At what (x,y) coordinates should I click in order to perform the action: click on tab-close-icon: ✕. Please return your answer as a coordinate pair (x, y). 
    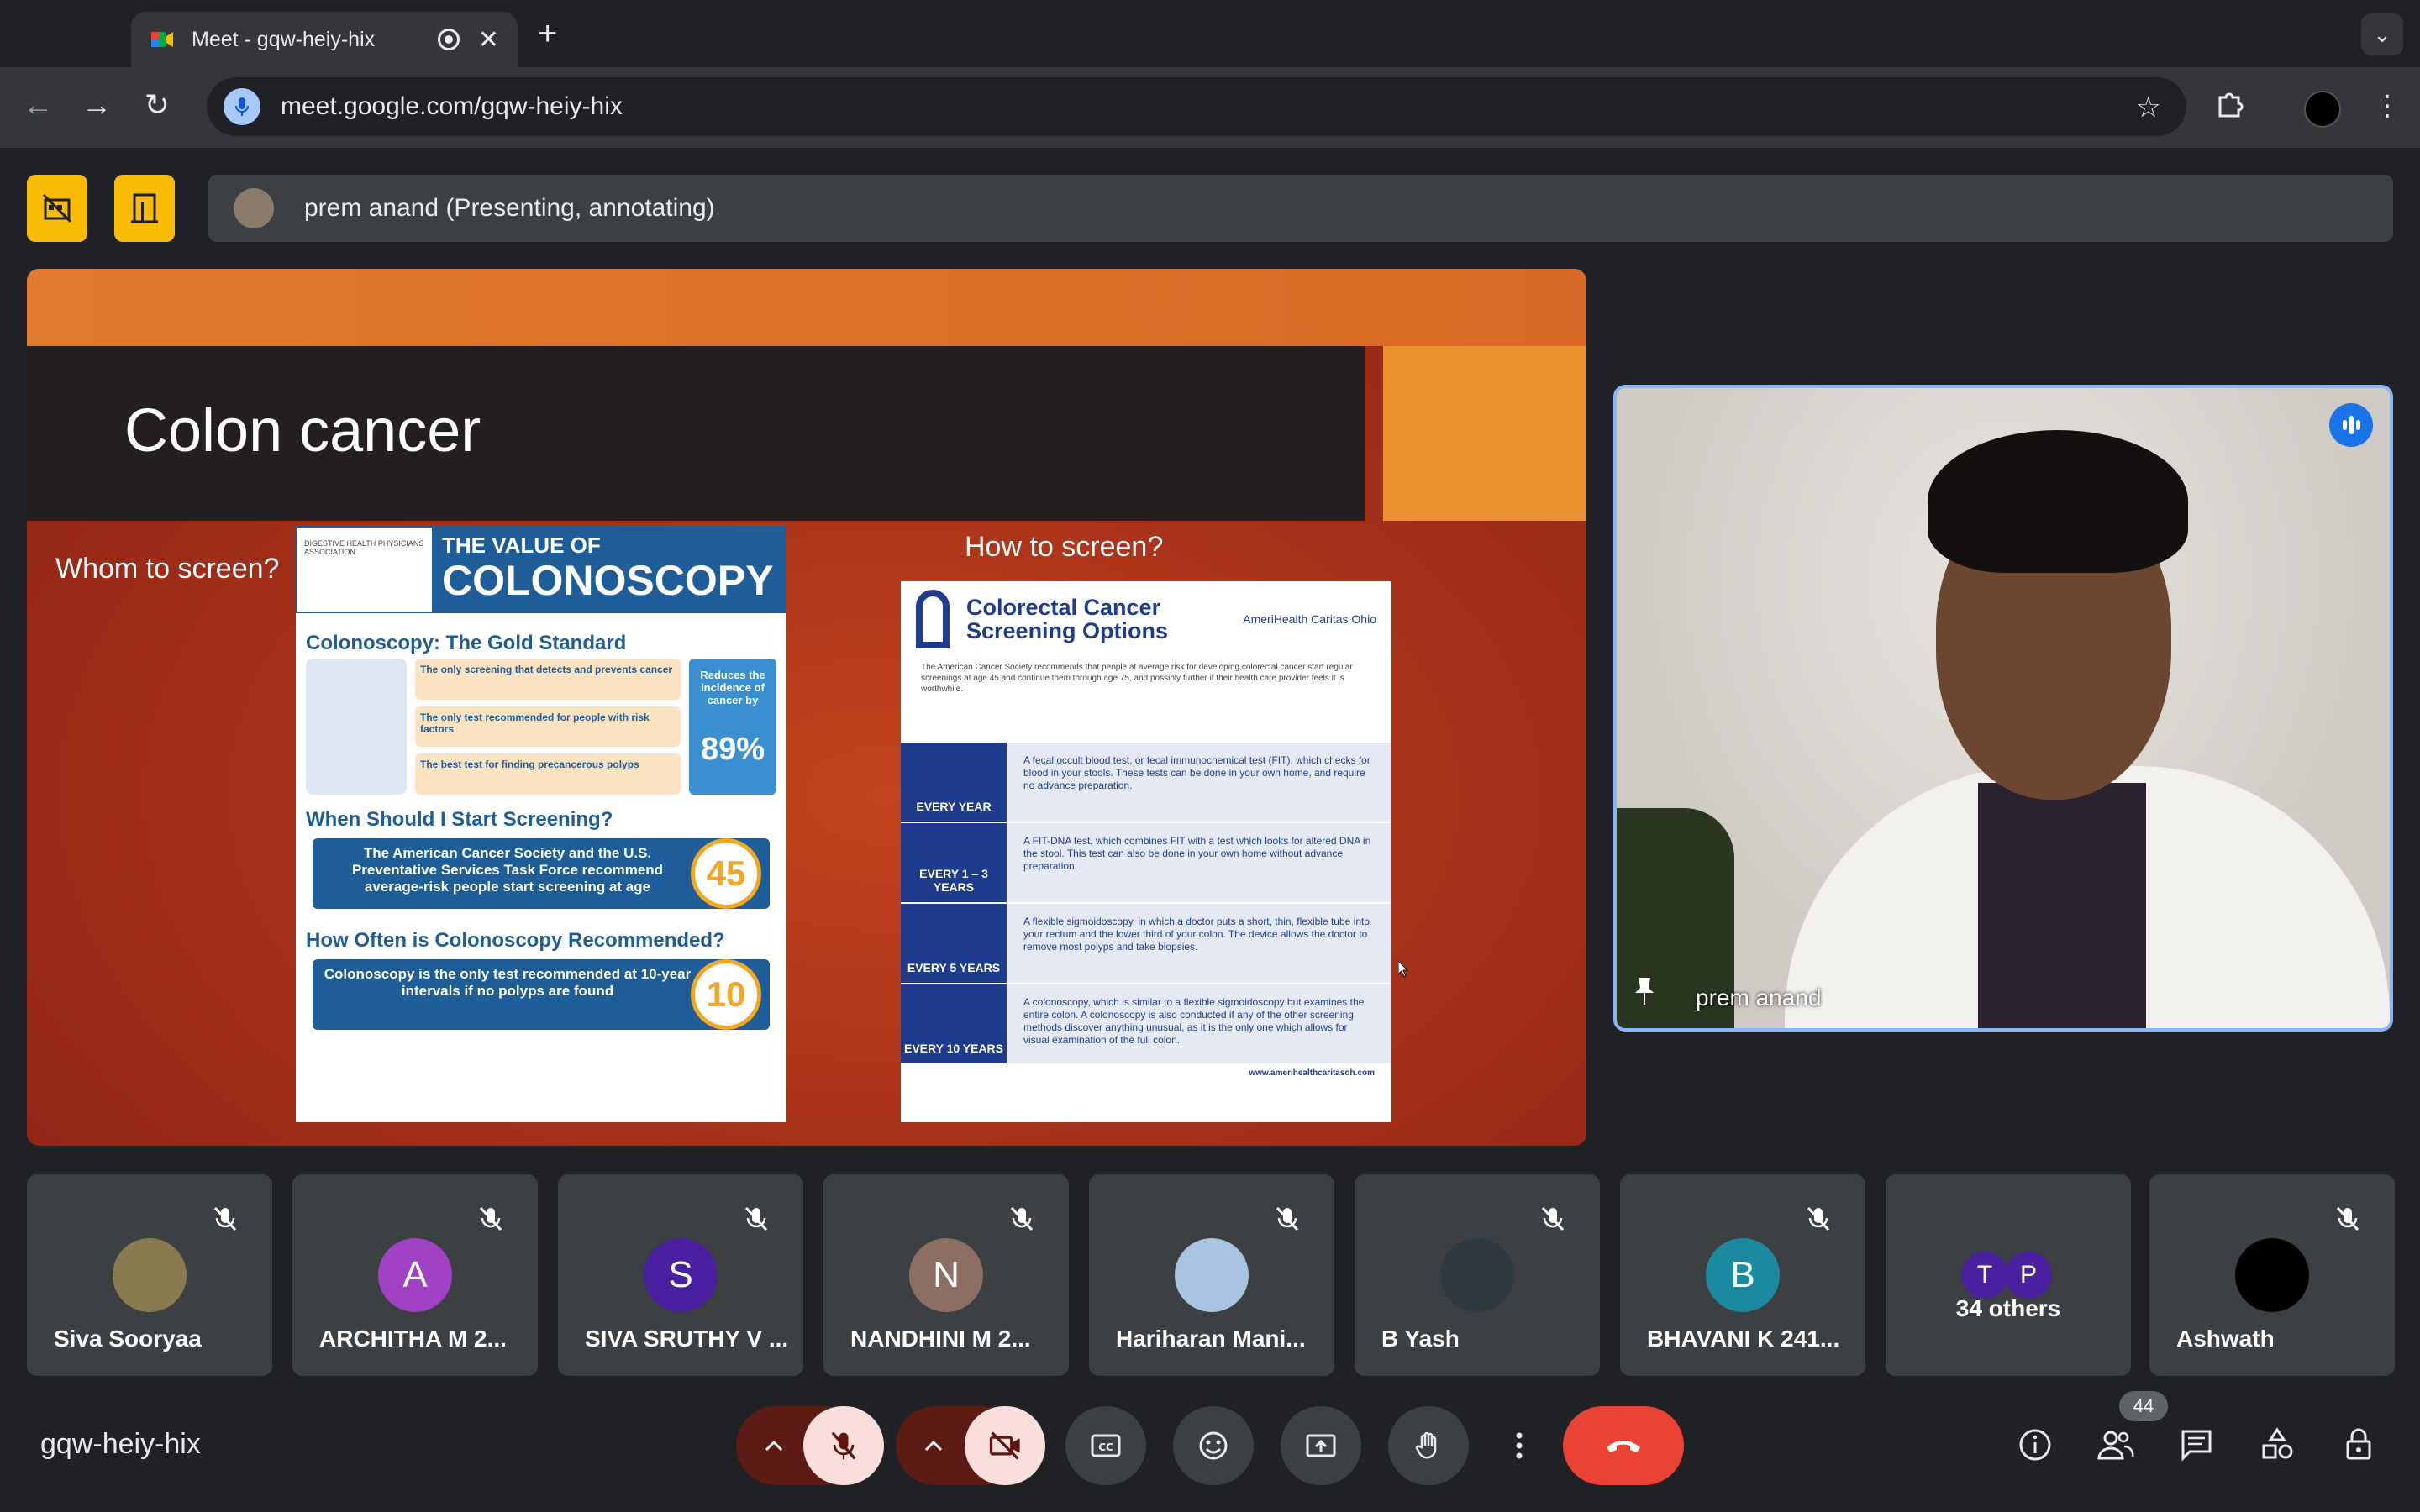
    Looking at the image, I should click on (488, 40).